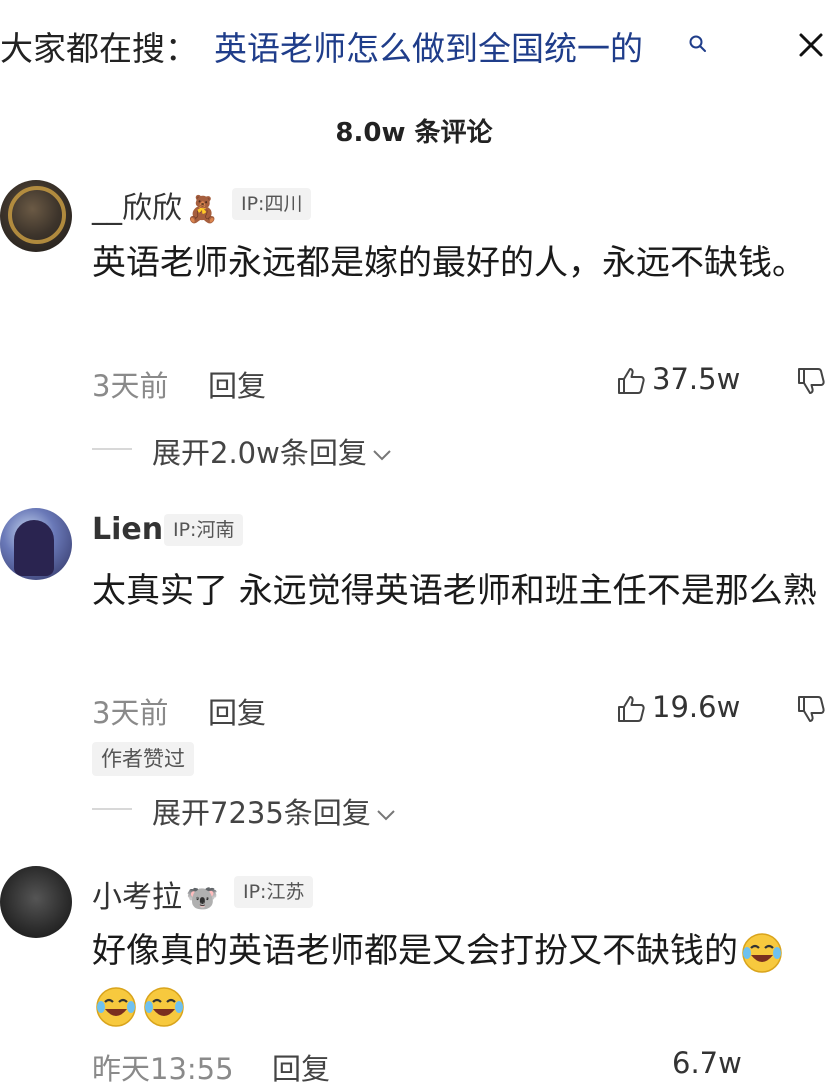 Image resolution: width=828 pixels, height=1086 pixels. I want to click on username: Lien, so click(127, 529).